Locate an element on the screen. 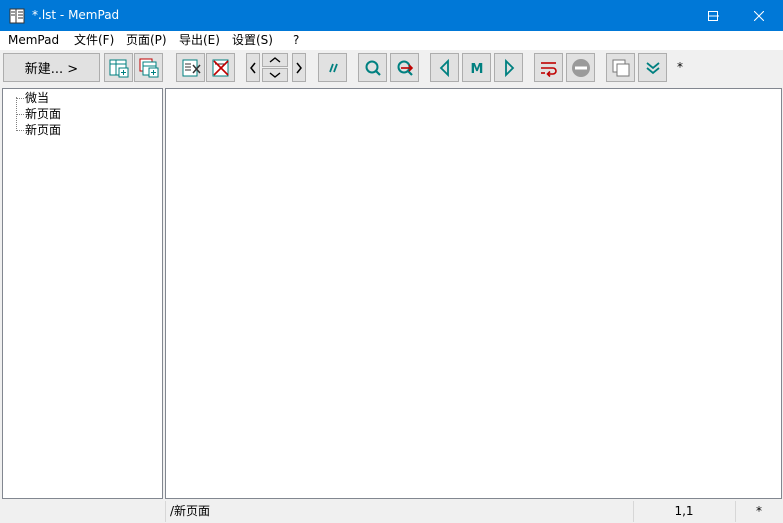  comment-button is located at coordinates (332, 67).